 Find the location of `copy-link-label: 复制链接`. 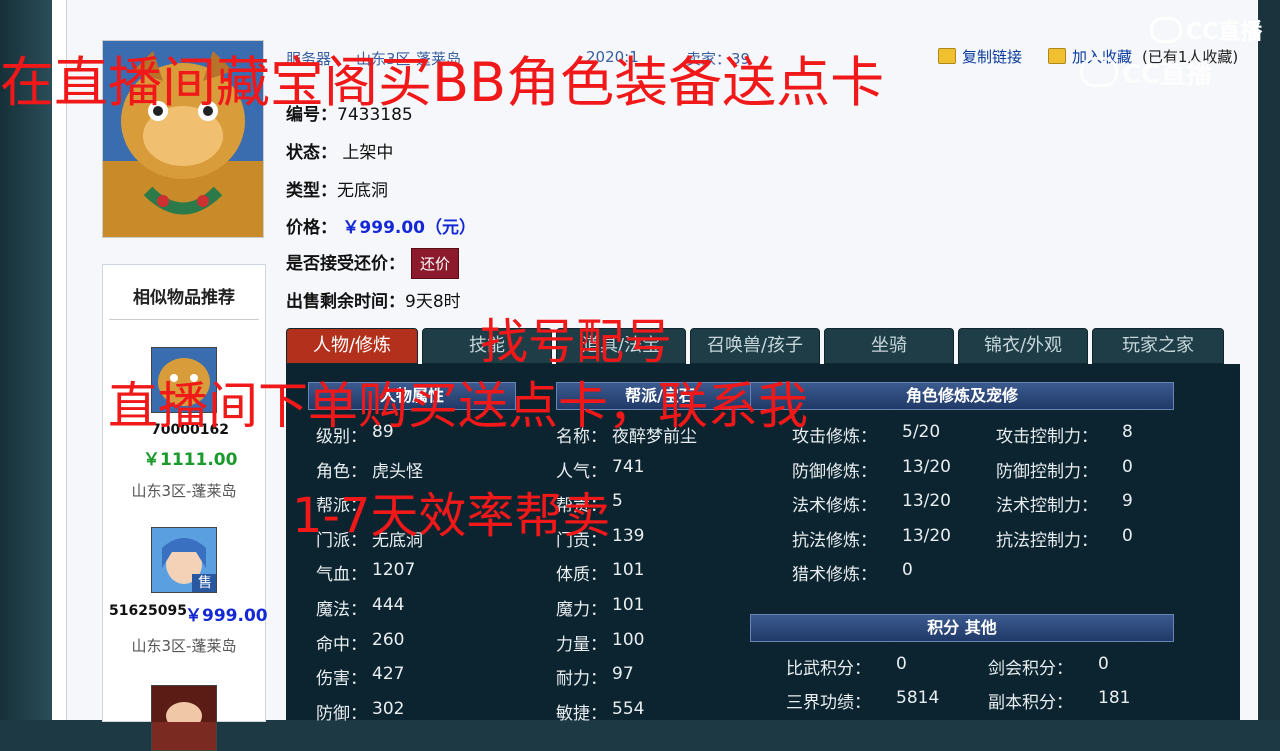

copy-link-label: 复制链接 is located at coordinates (992, 57).